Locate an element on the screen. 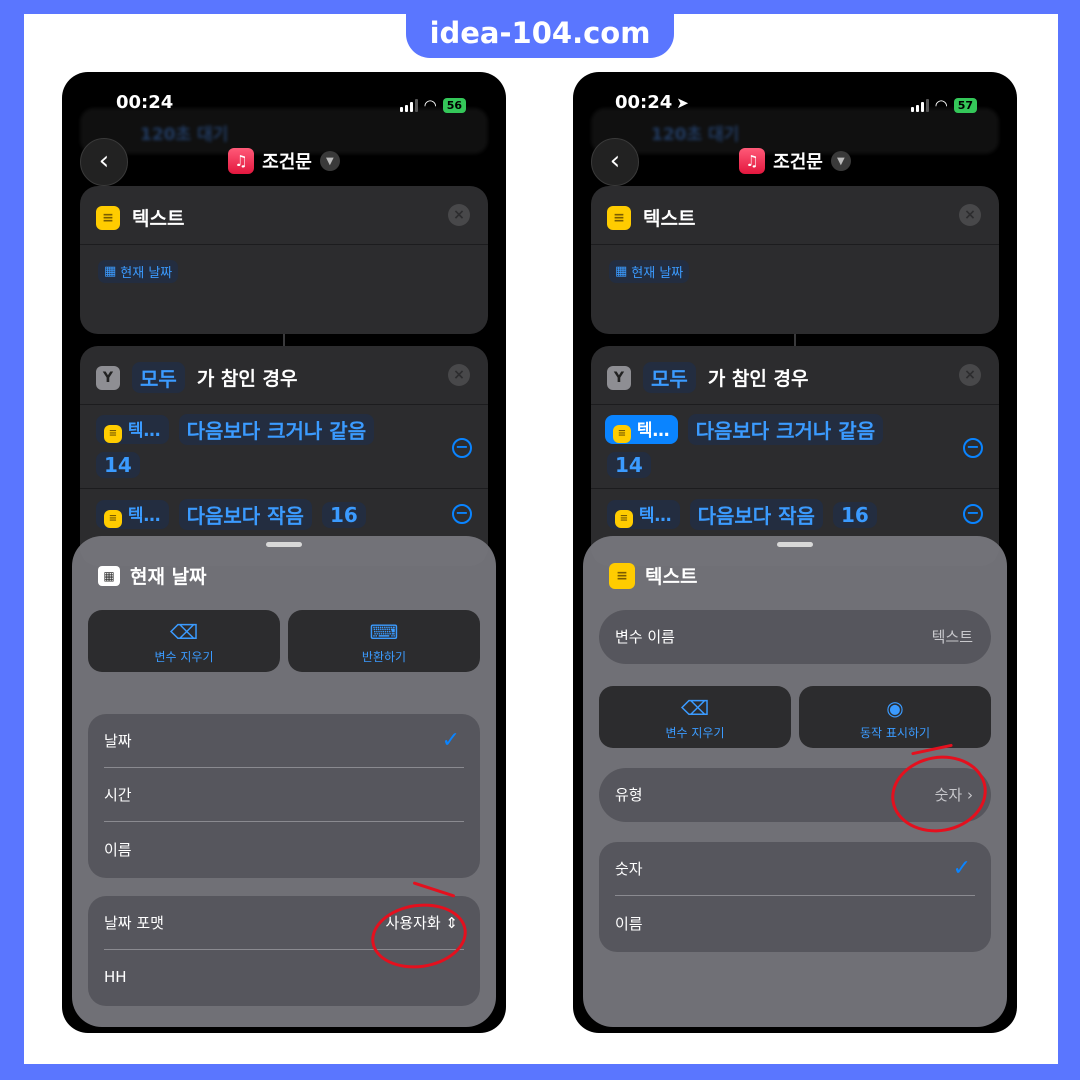 The height and width of the screenshot is (1080, 1080). variable-name-placeholder: 텍스트 is located at coordinates (952, 637).